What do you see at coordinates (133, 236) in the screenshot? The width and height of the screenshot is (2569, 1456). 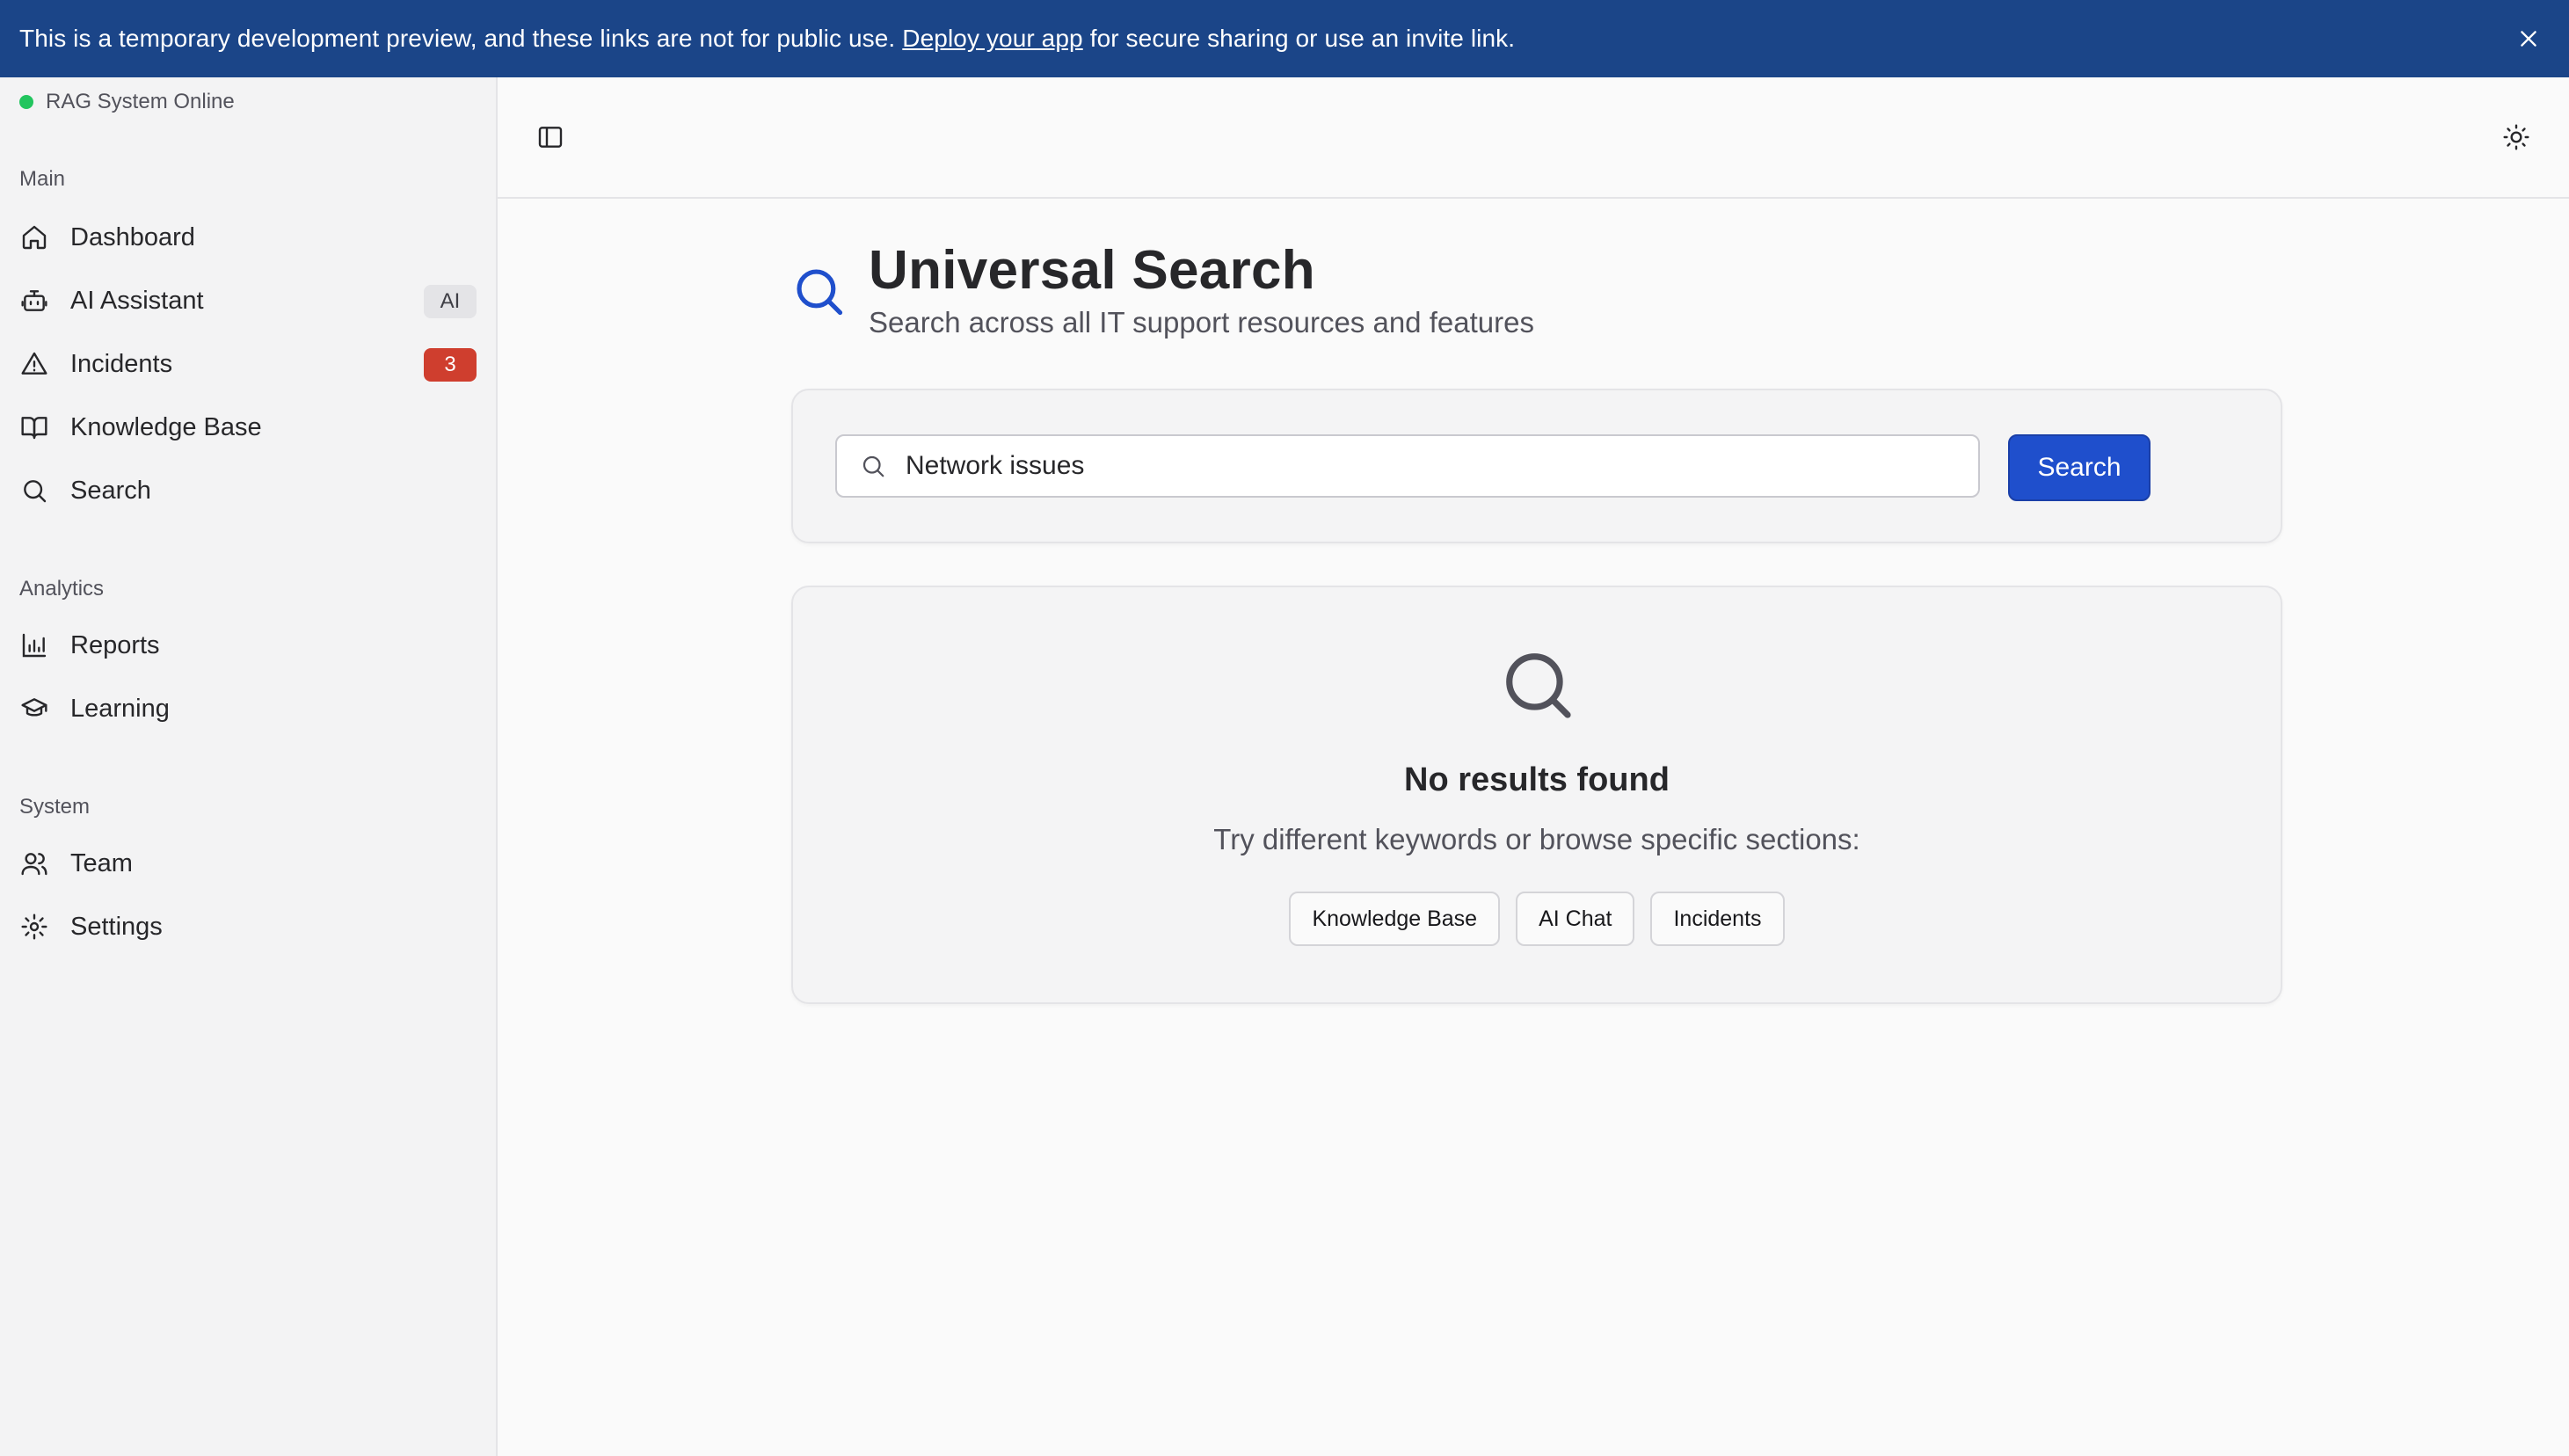 I see `sidebar-item-label: Dashboard` at bounding box center [133, 236].